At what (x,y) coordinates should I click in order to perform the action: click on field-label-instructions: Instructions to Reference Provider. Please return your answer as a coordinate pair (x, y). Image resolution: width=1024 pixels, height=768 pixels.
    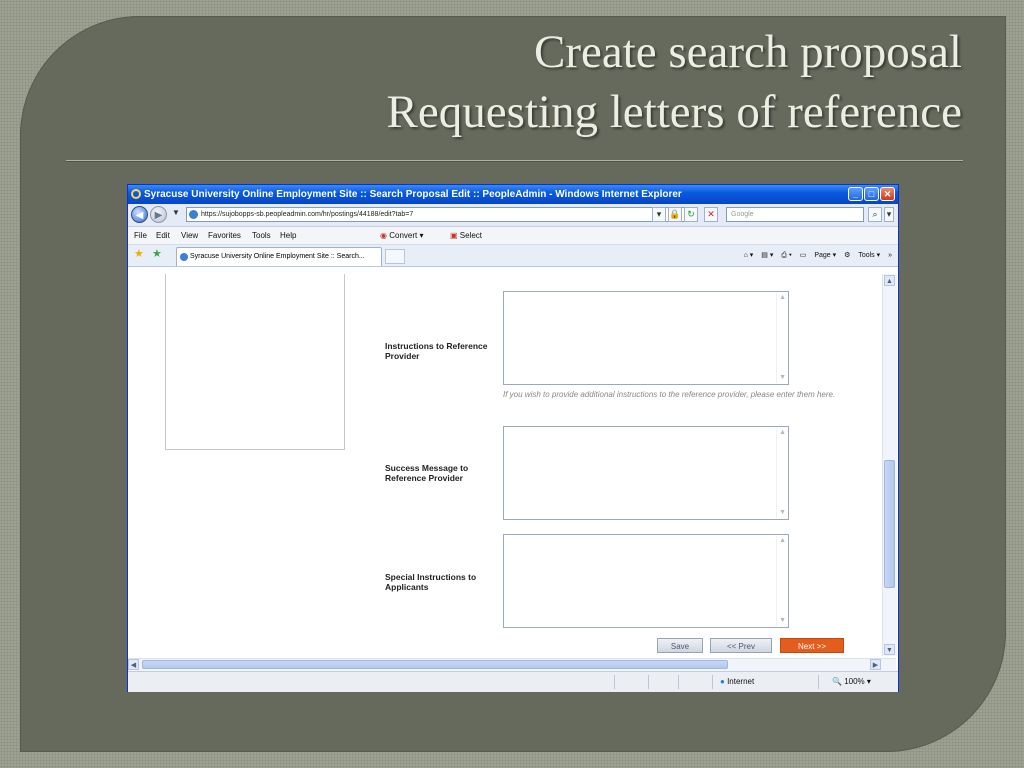
    Looking at the image, I should click on (436, 351).